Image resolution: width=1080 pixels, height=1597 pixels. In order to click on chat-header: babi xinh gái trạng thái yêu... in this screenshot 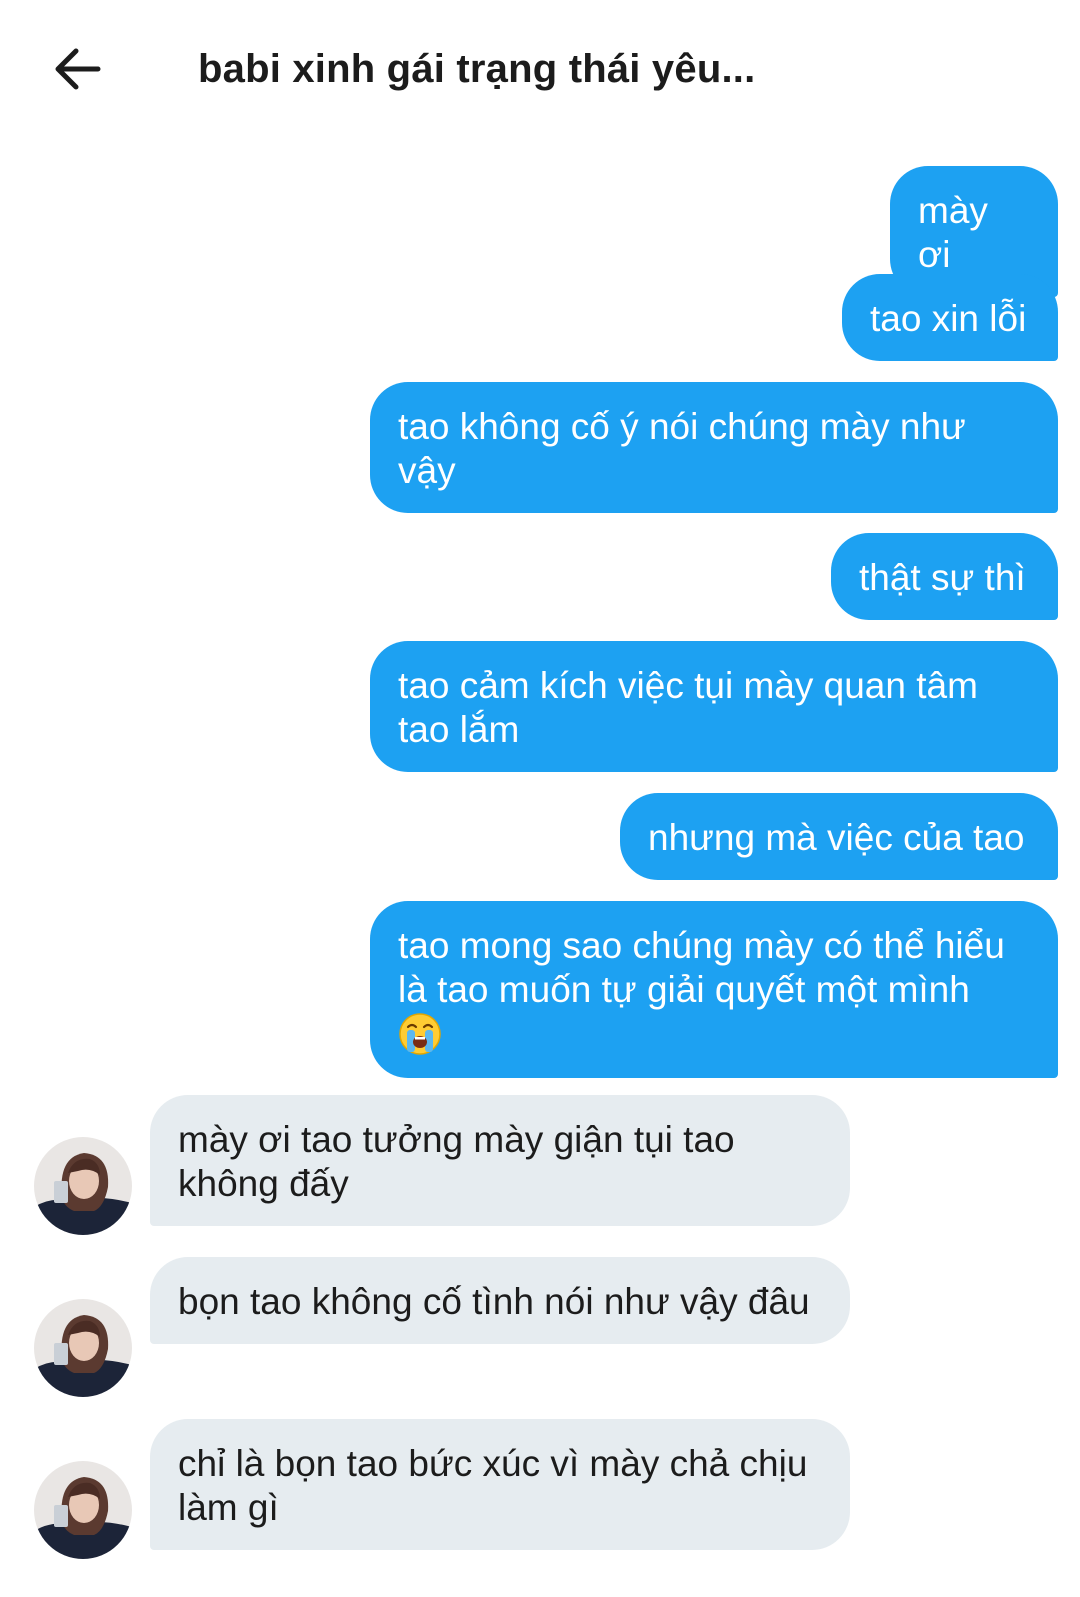, I will do `click(540, 70)`.